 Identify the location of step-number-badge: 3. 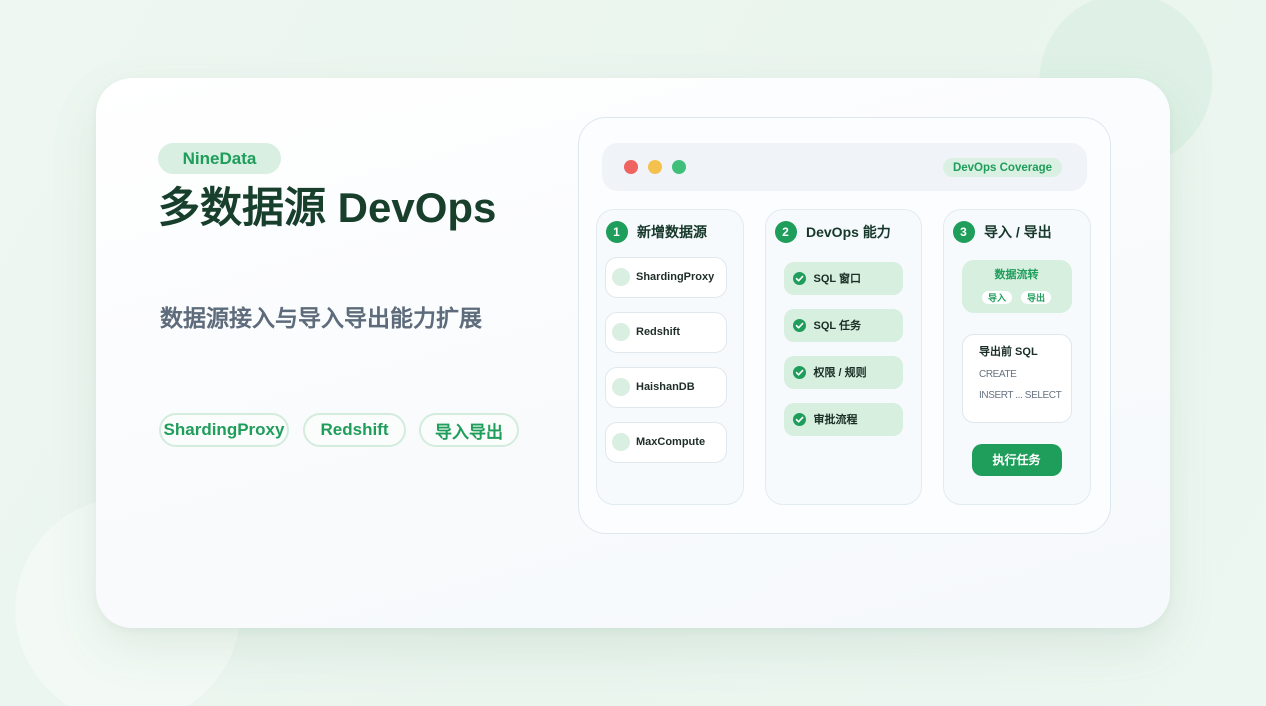
(963, 231).